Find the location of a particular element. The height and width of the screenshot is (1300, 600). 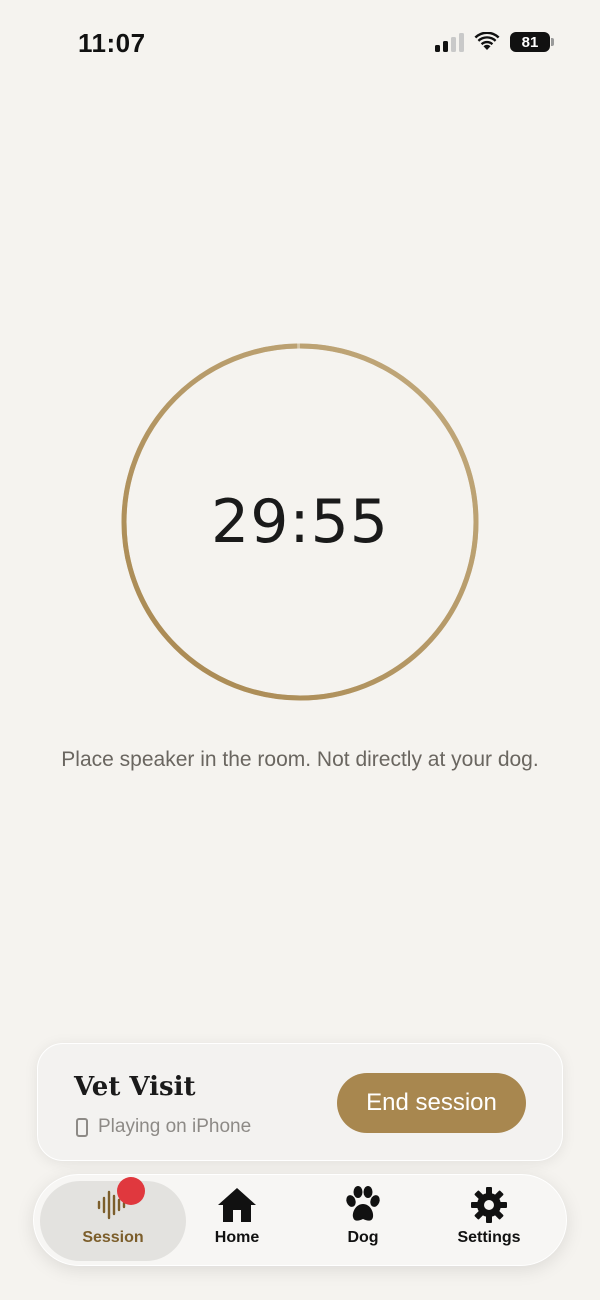

battery-icon: 81 is located at coordinates (532, 42).